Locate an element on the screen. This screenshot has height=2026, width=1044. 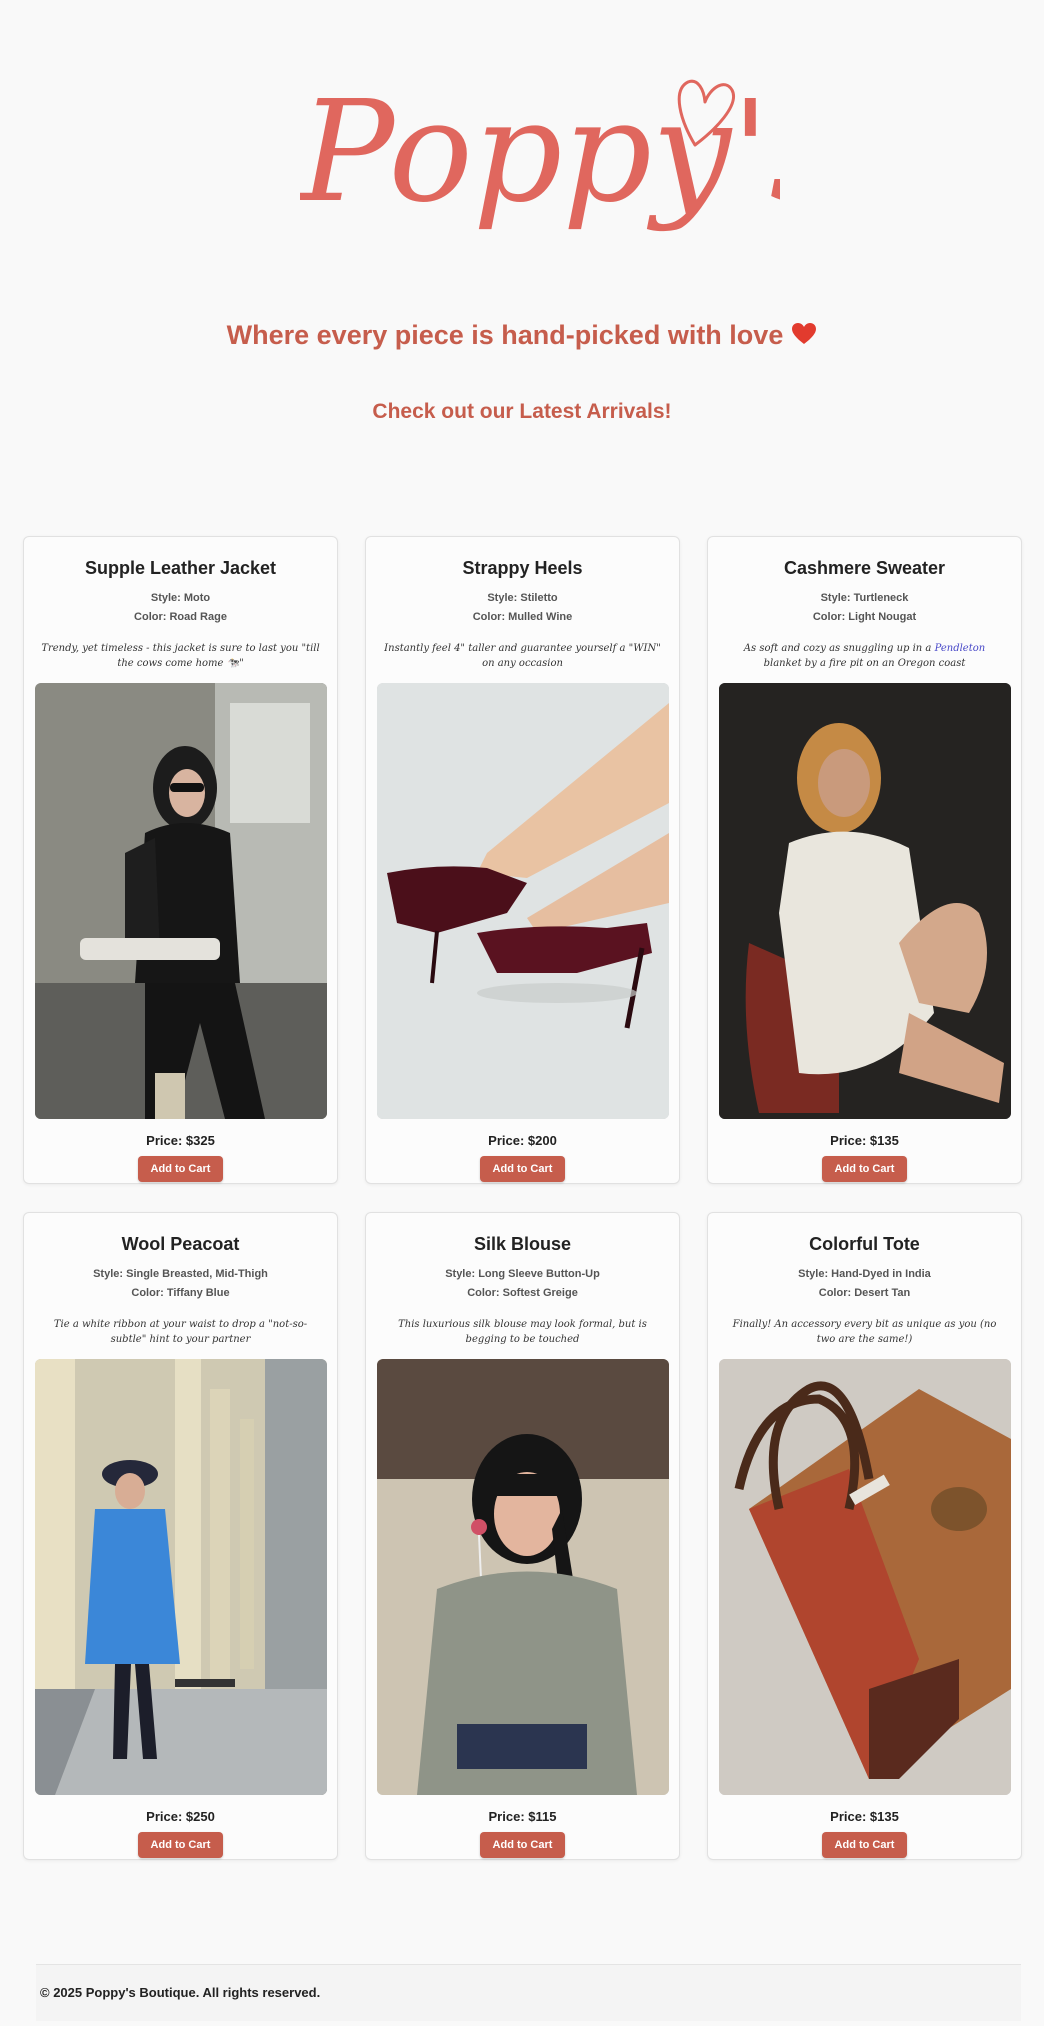
product-price: Price: $115 is located at coordinates (522, 1816).